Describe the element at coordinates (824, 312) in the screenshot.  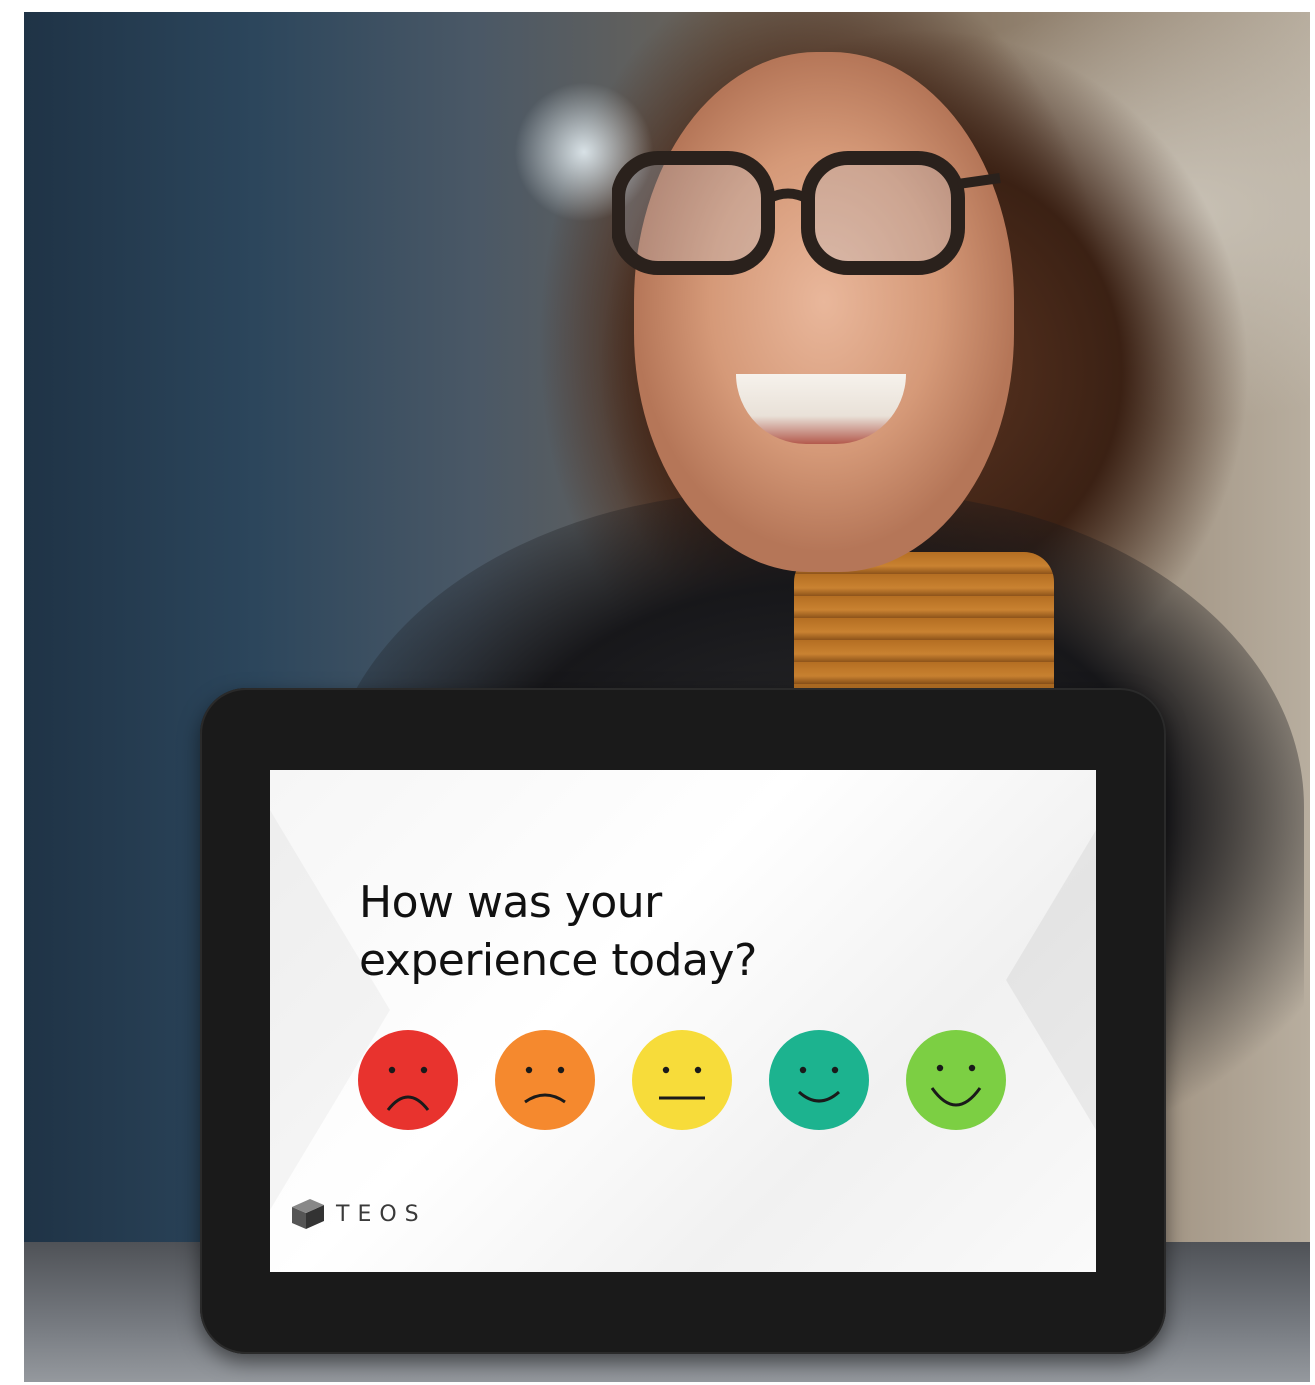
I see `photo-face` at that location.